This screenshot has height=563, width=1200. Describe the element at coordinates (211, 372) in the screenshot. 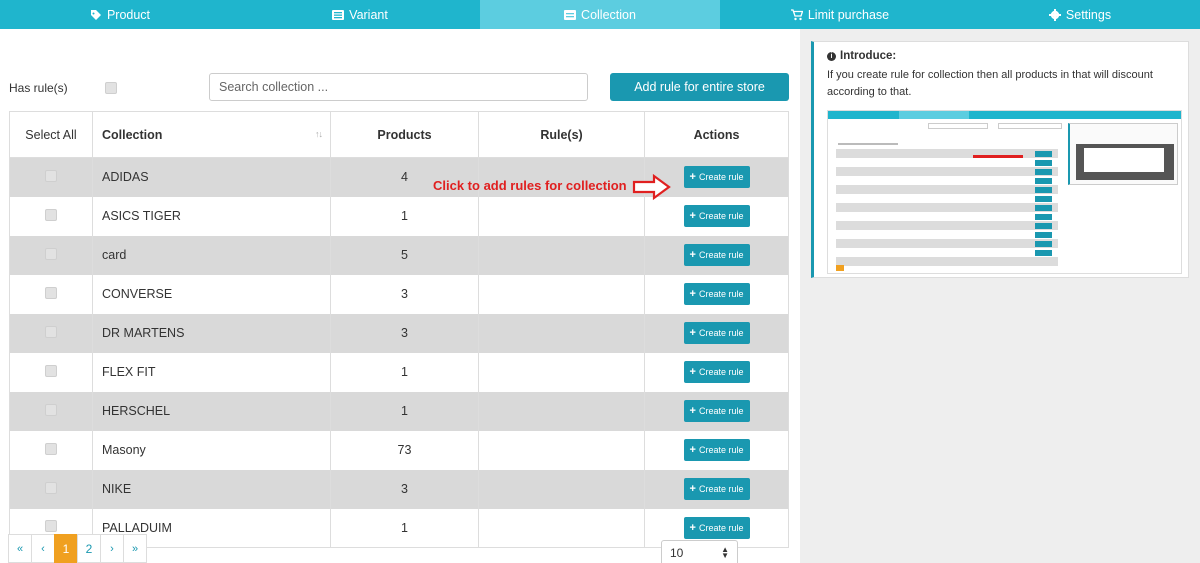

I see `collection-name: FLEX FIT` at that location.